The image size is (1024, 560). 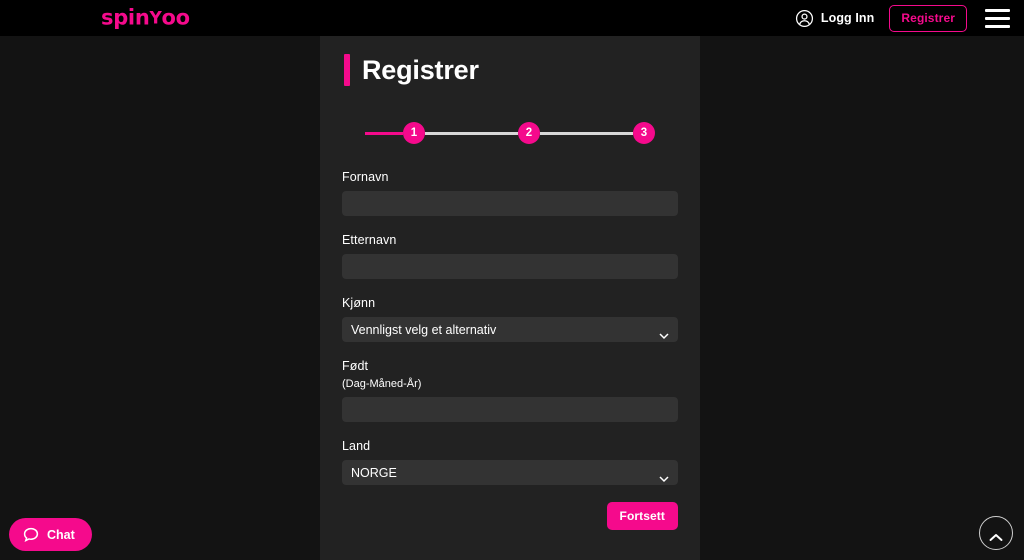 I want to click on chevron-up-icon, so click(x=996, y=535).